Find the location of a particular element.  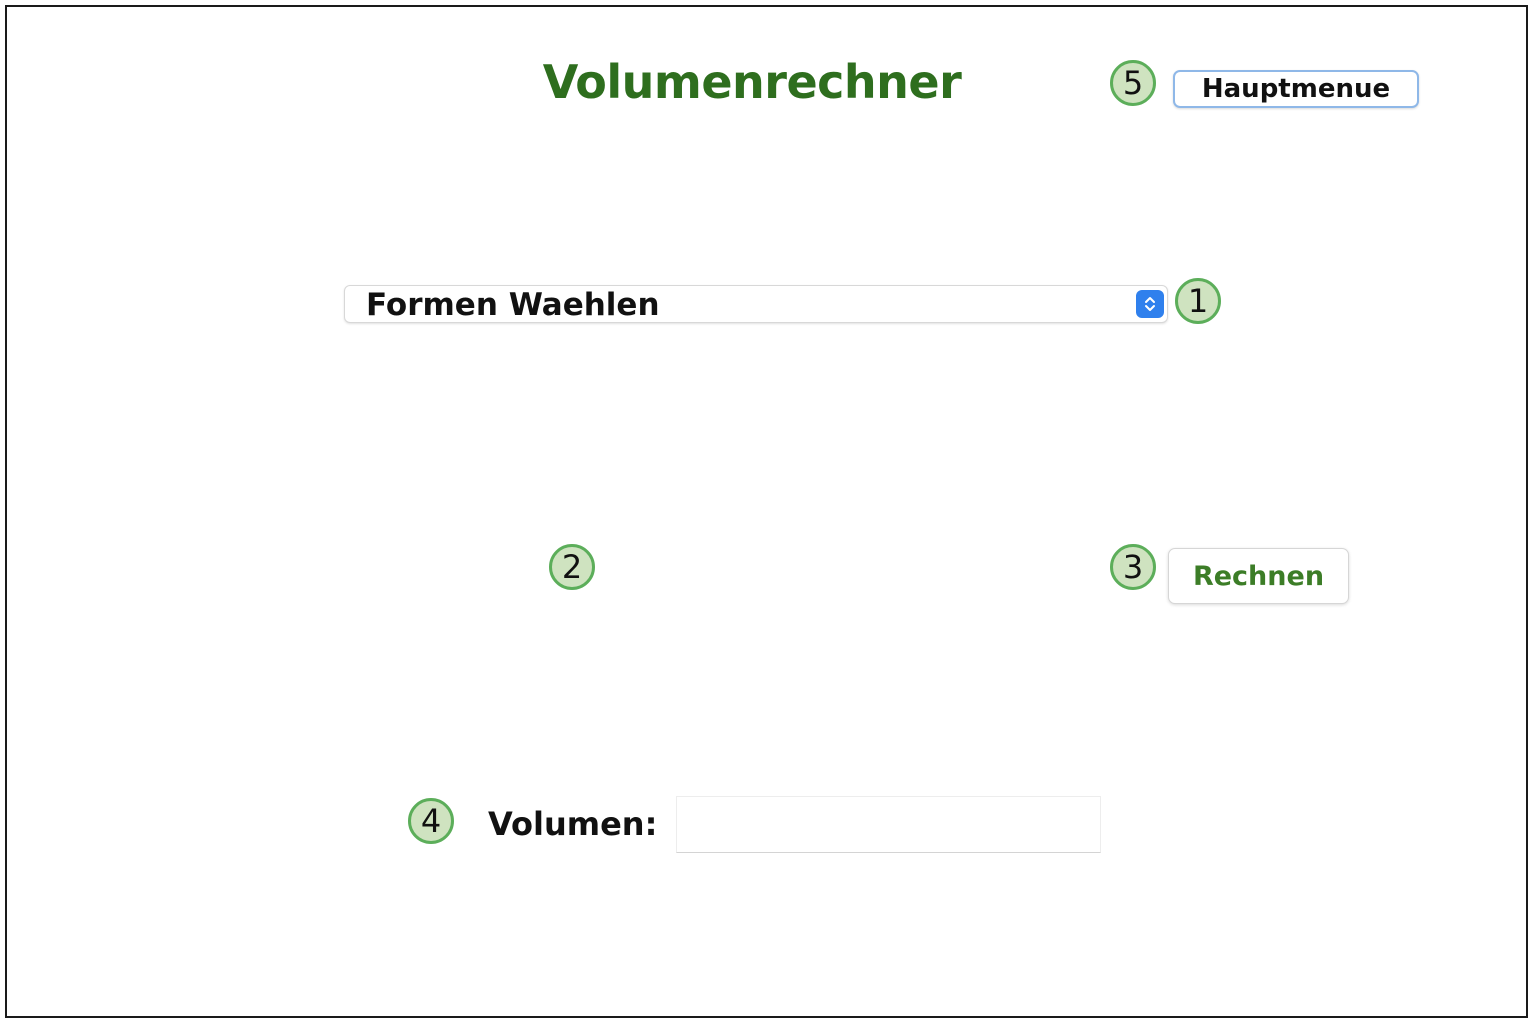

volume-result-field is located at coordinates (888, 824).